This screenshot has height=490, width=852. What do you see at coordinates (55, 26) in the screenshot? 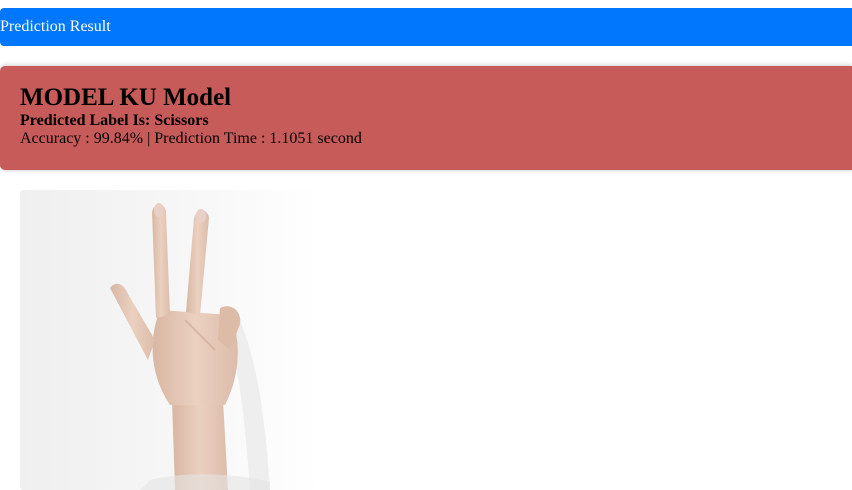
I see `header-title: Prediction Result` at bounding box center [55, 26].